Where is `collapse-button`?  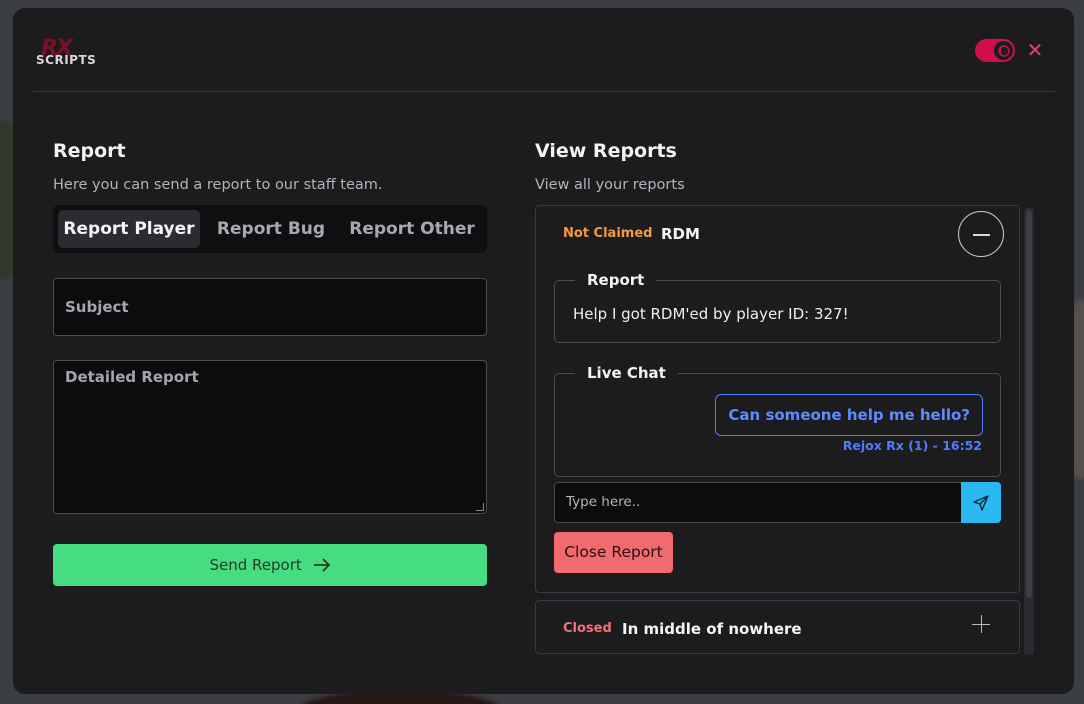
collapse-button is located at coordinates (981, 234).